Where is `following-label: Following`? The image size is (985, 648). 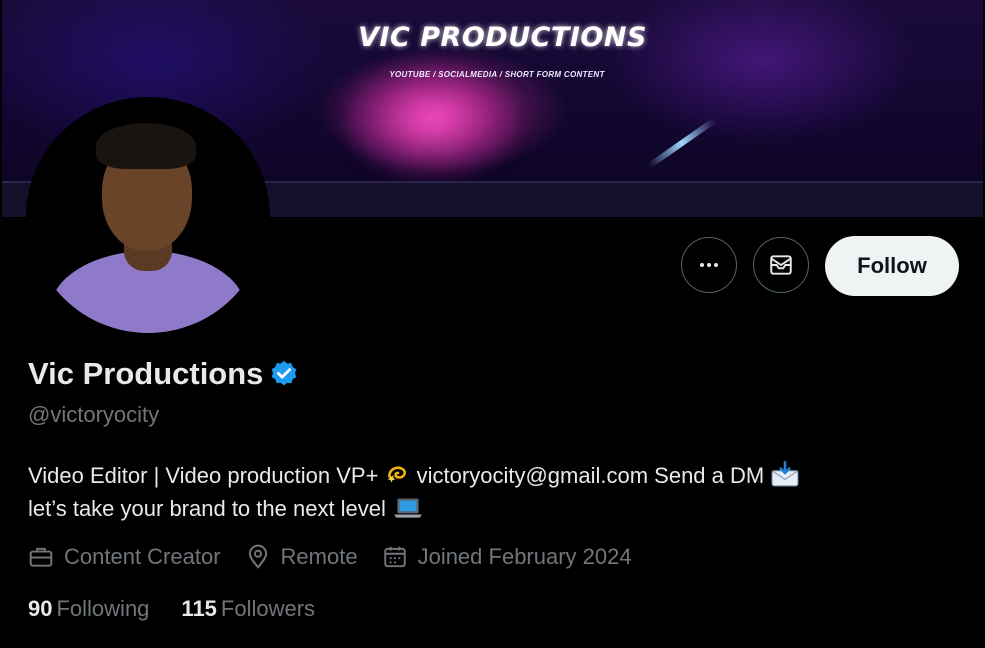 following-label: Following is located at coordinates (103, 608).